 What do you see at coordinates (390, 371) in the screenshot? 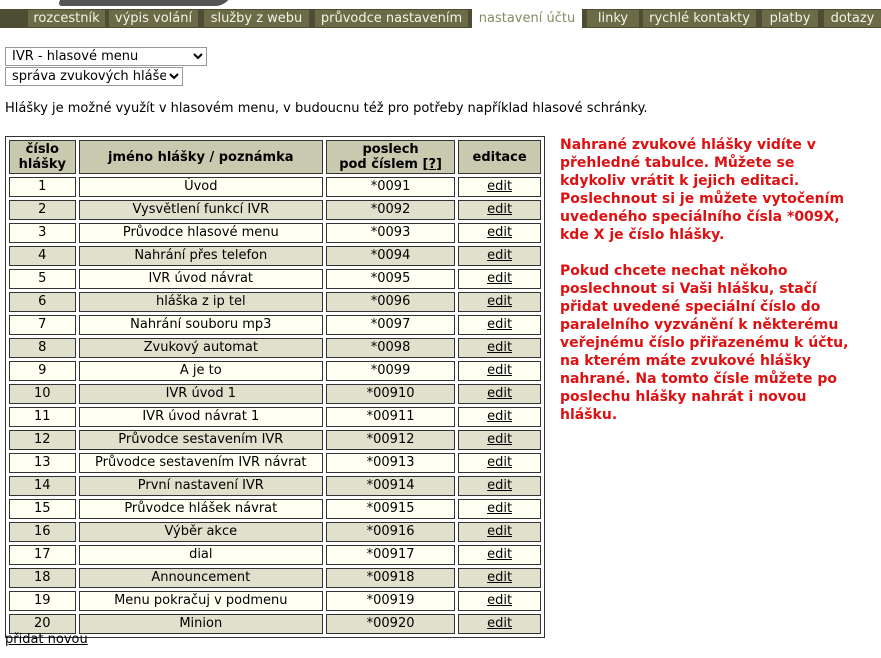
I see `cell-code: *0099` at bounding box center [390, 371].